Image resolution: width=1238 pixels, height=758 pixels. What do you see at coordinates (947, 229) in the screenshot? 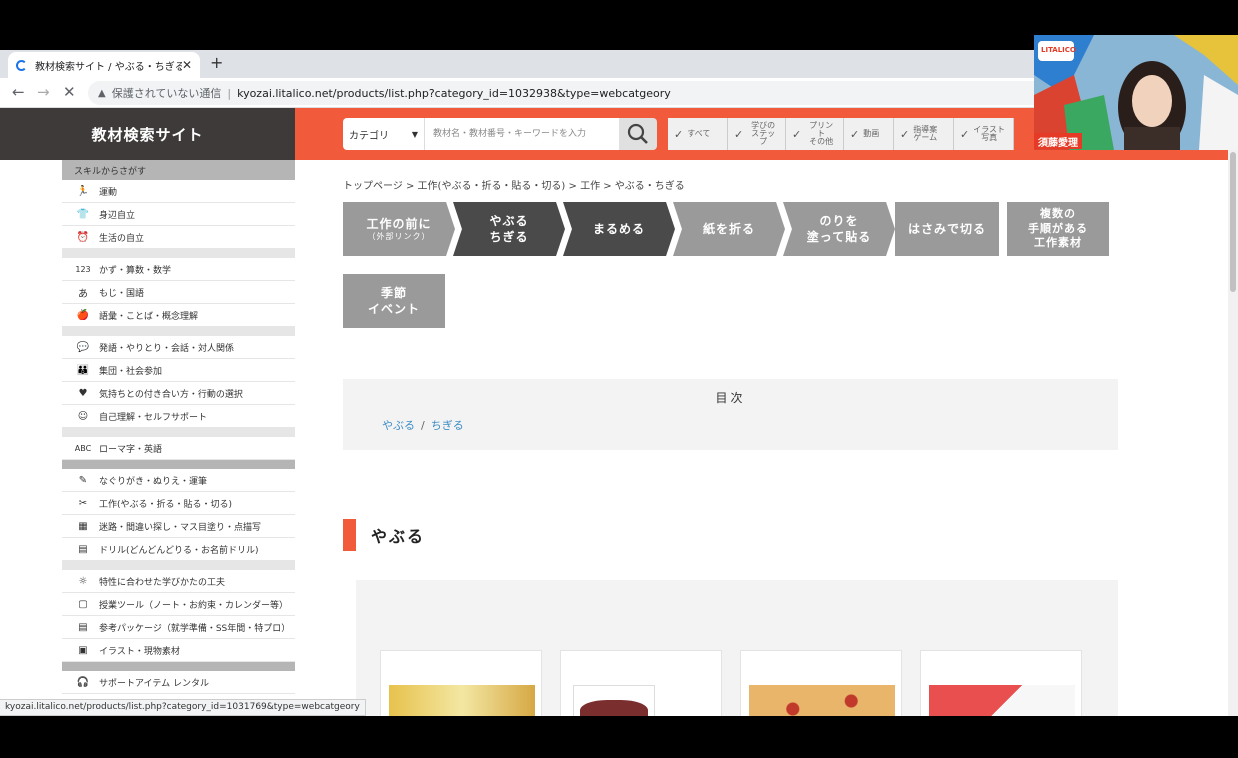
I see `step-button: はさみで切る` at bounding box center [947, 229].